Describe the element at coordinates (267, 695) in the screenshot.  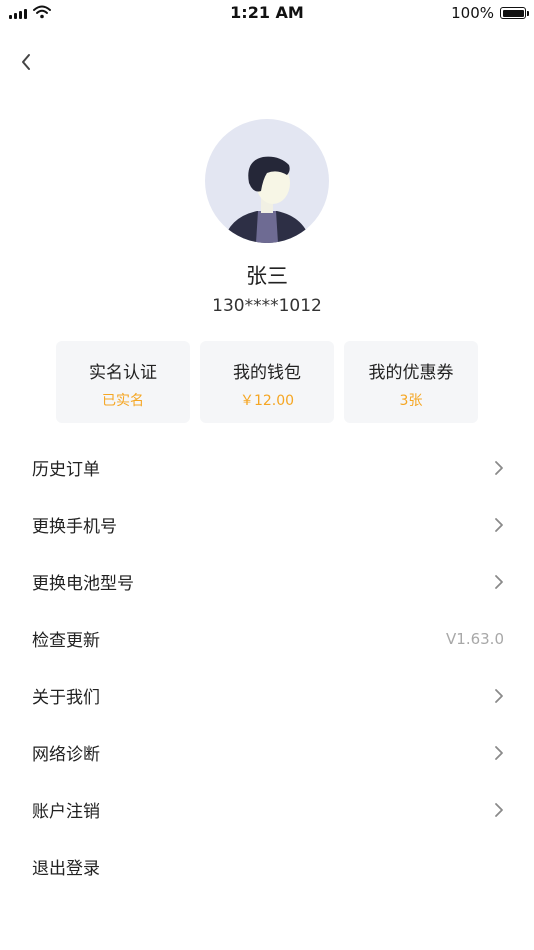
I see `menu-item-about-us: 关于我们` at that location.